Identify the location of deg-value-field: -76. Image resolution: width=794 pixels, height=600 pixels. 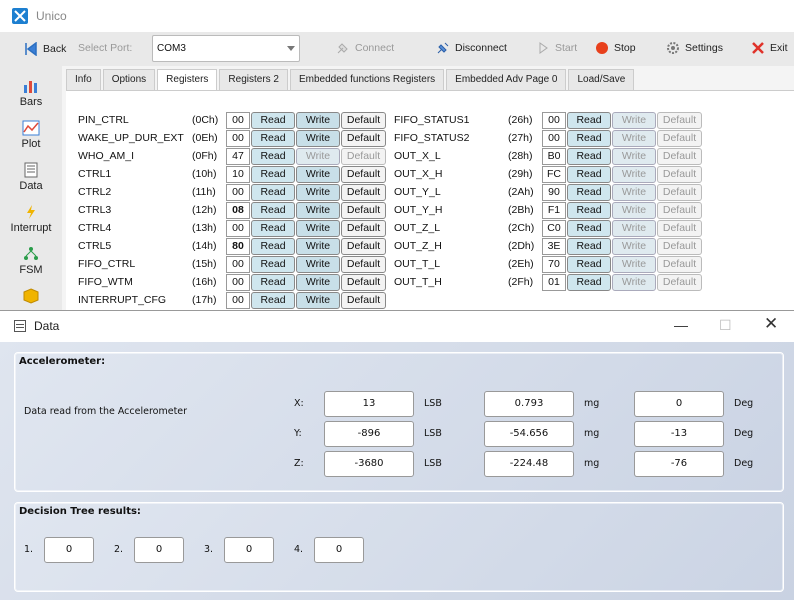
(679, 464).